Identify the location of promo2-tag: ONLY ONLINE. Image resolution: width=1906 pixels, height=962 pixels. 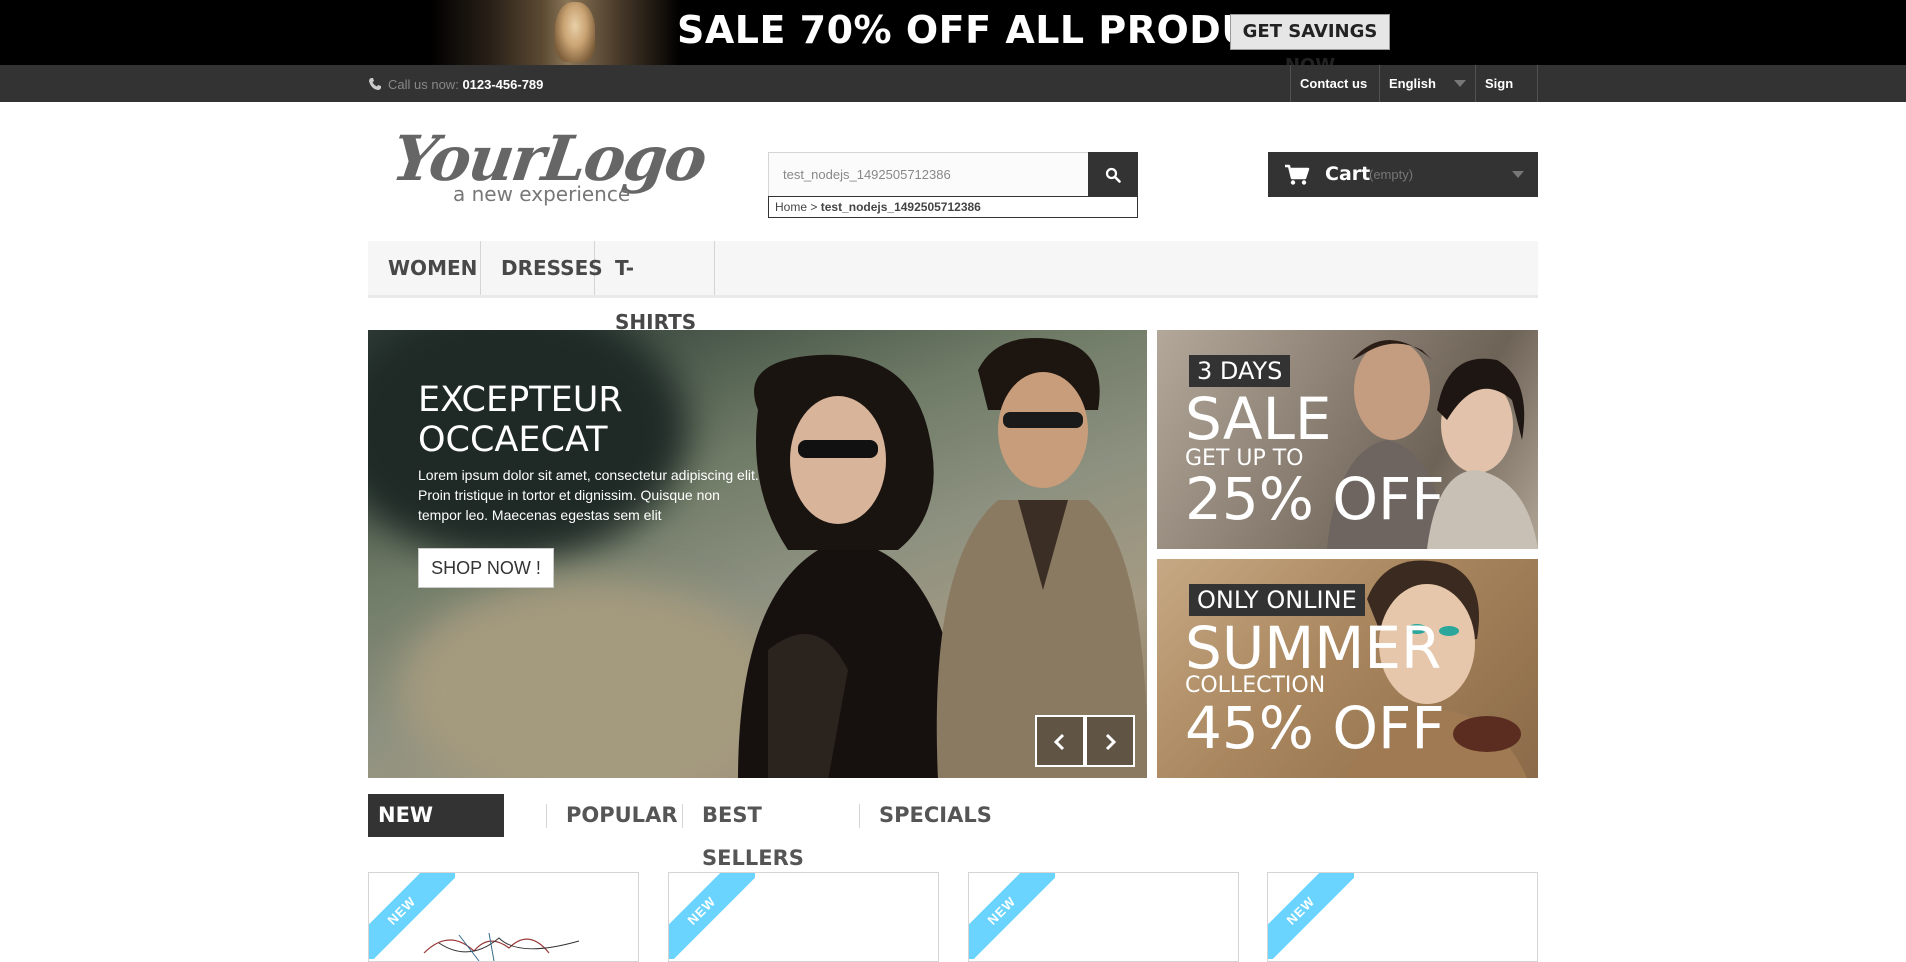
(1277, 600).